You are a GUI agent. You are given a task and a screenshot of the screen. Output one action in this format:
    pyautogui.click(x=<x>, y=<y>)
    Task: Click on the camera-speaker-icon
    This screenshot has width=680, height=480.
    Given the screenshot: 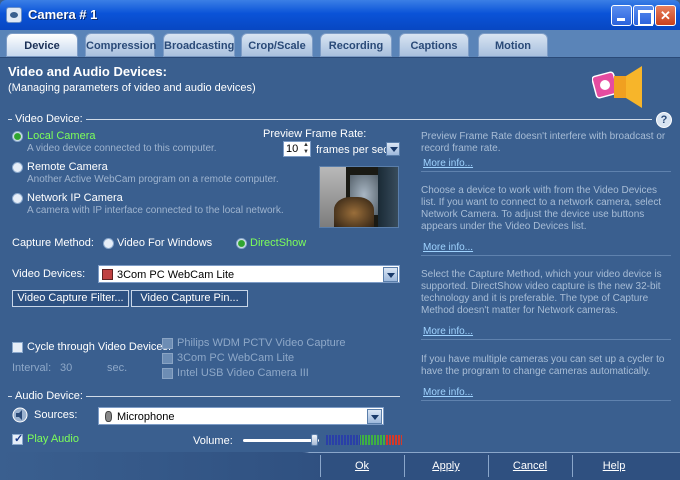 What is the action you would take?
    pyautogui.click(x=617, y=87)
    